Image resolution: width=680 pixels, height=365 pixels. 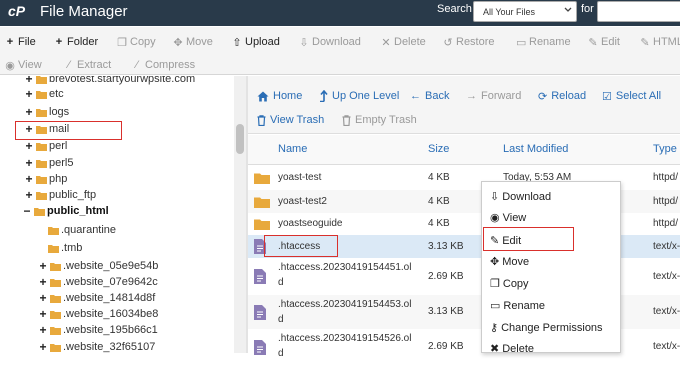 What do you see at coordinates (403, 42) in the screenshot?
I see `delete-button: ✕ Delete` at bounding box center [403, 42].